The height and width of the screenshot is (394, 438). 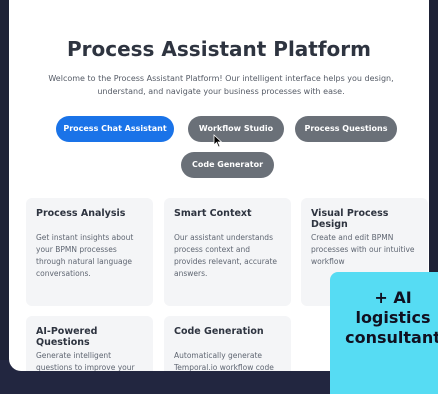 I want to click on workflow-studio-button: Workflow Studio, so click(x=236, y=129).